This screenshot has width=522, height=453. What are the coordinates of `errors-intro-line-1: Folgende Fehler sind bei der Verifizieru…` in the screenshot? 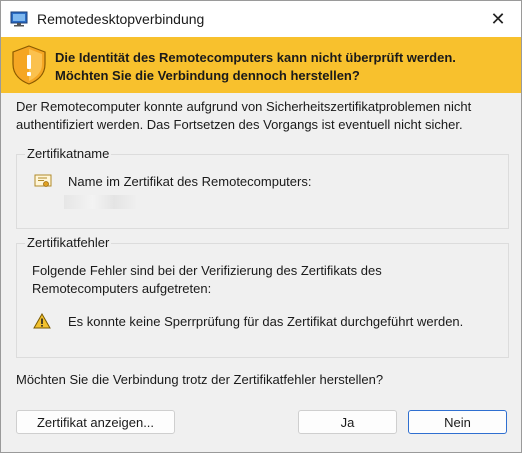 It's located at (207, 270).